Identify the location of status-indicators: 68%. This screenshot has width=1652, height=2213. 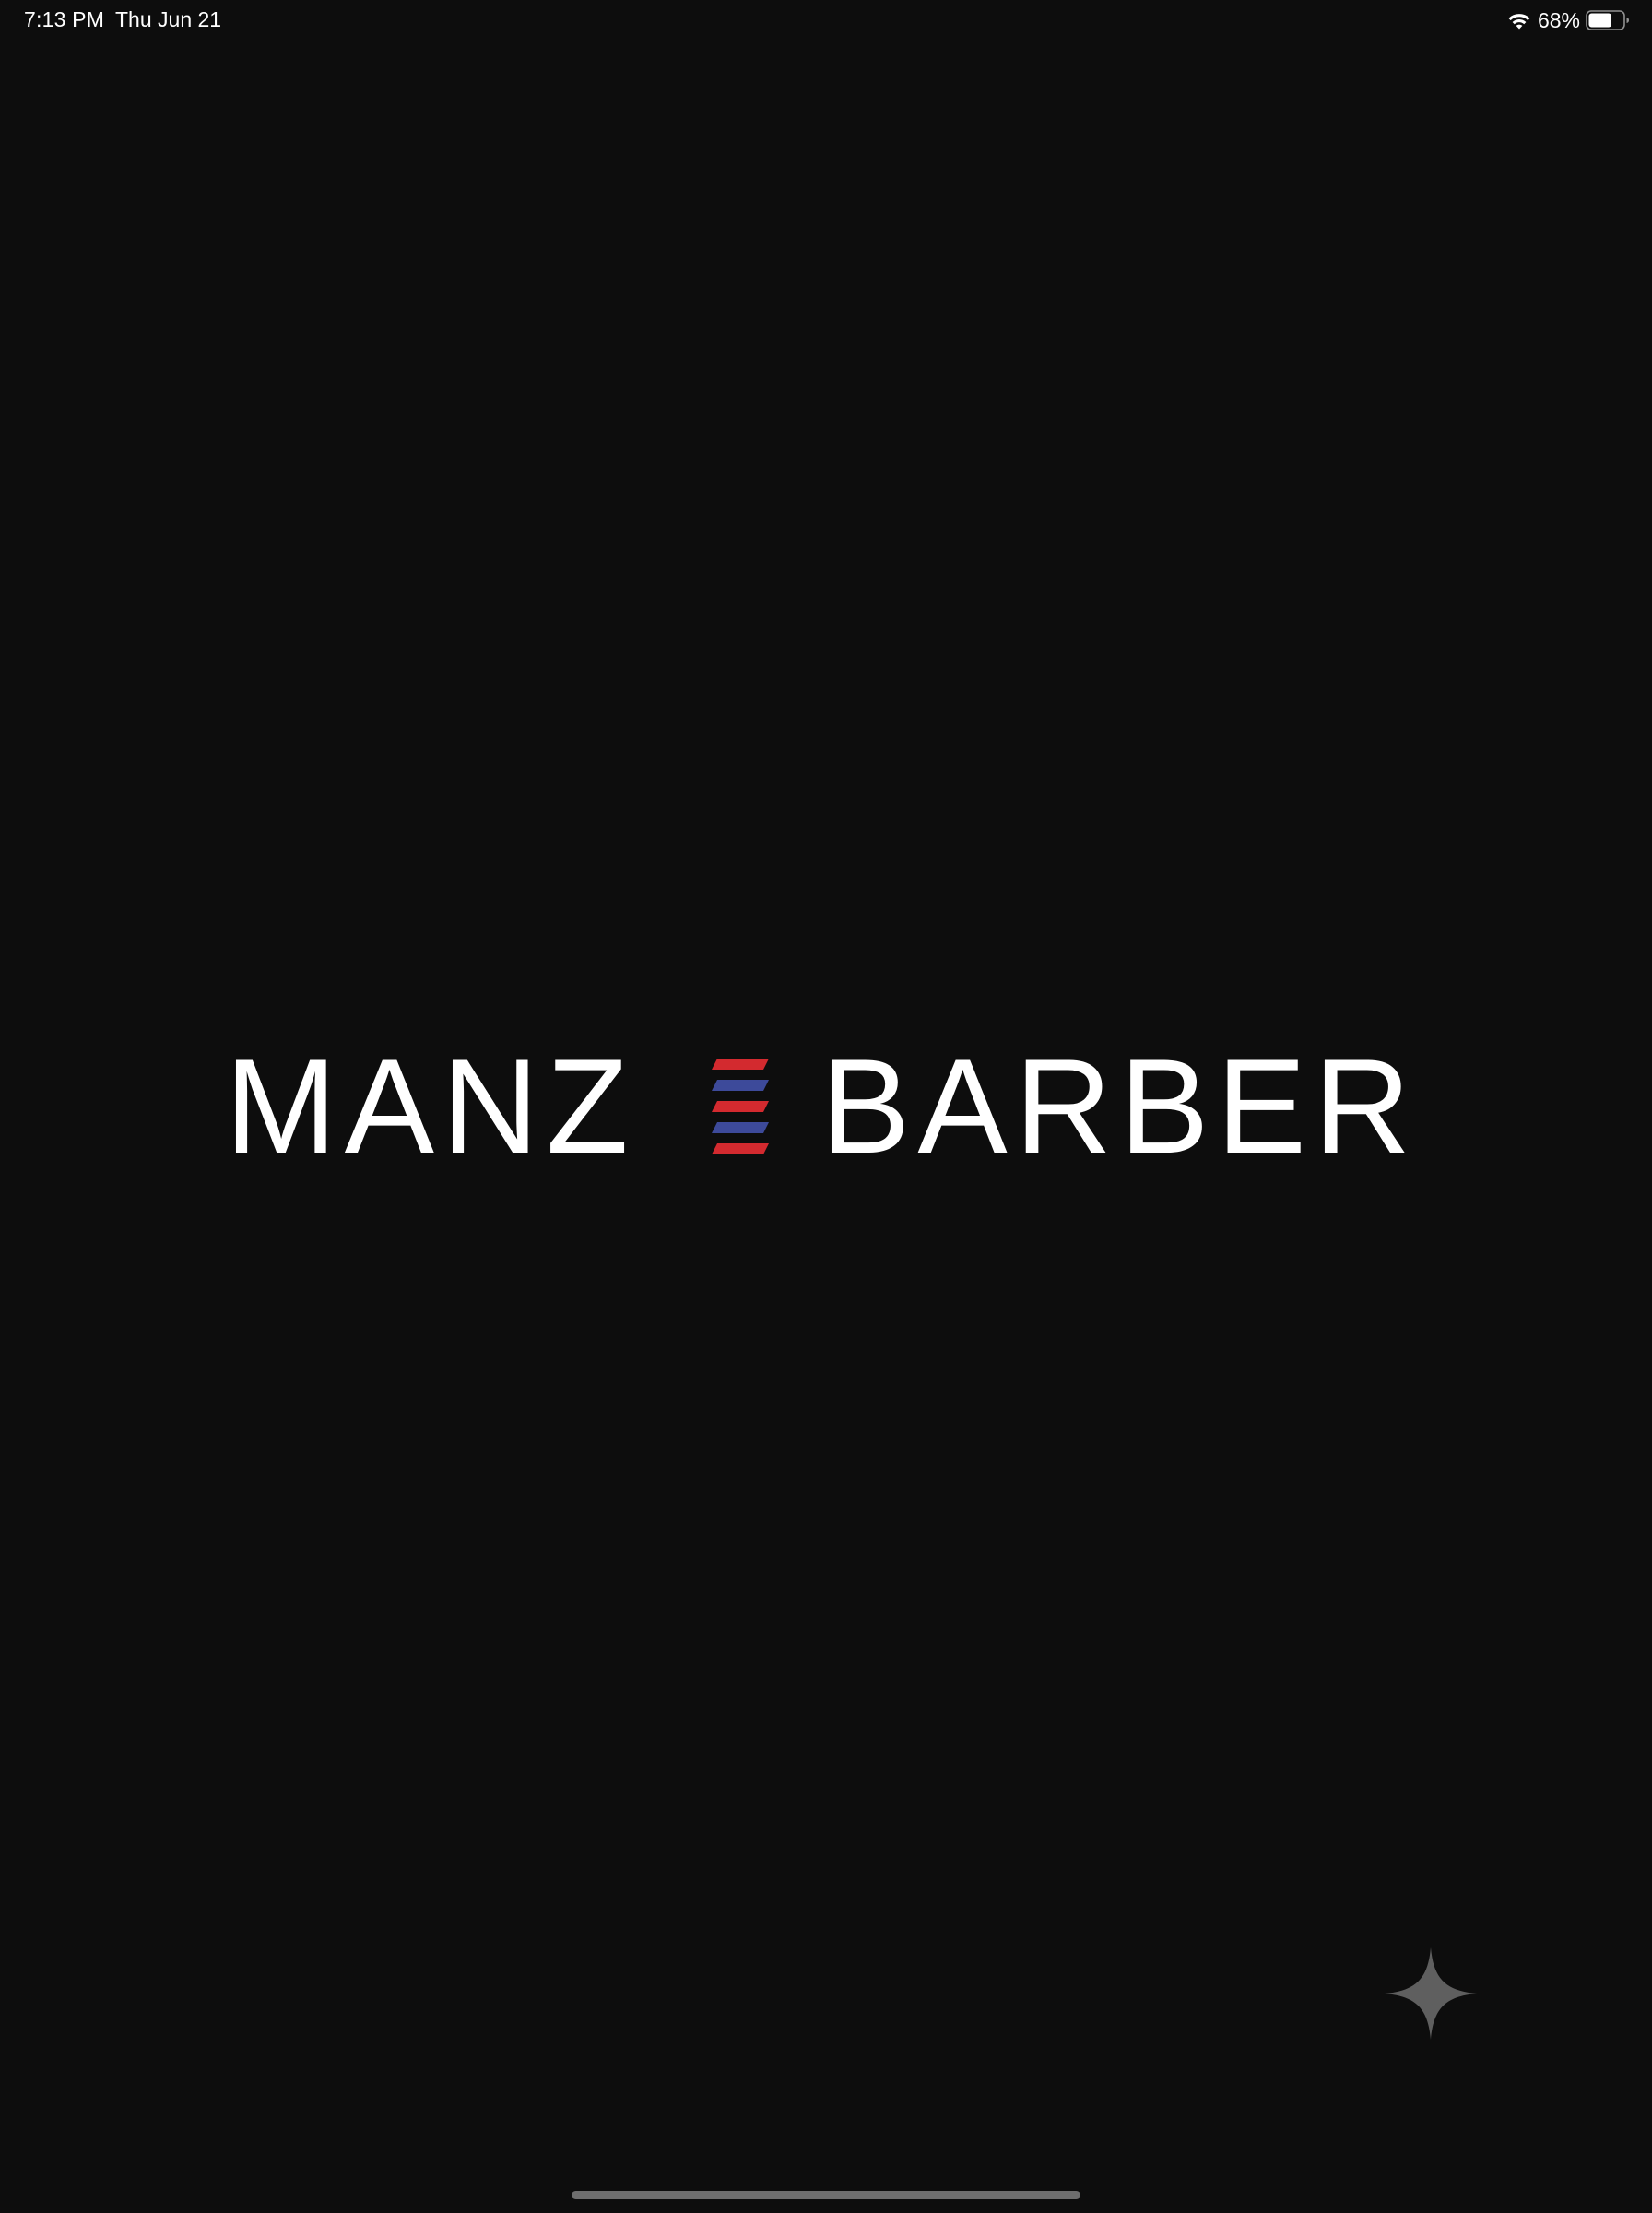
(1568, 20).